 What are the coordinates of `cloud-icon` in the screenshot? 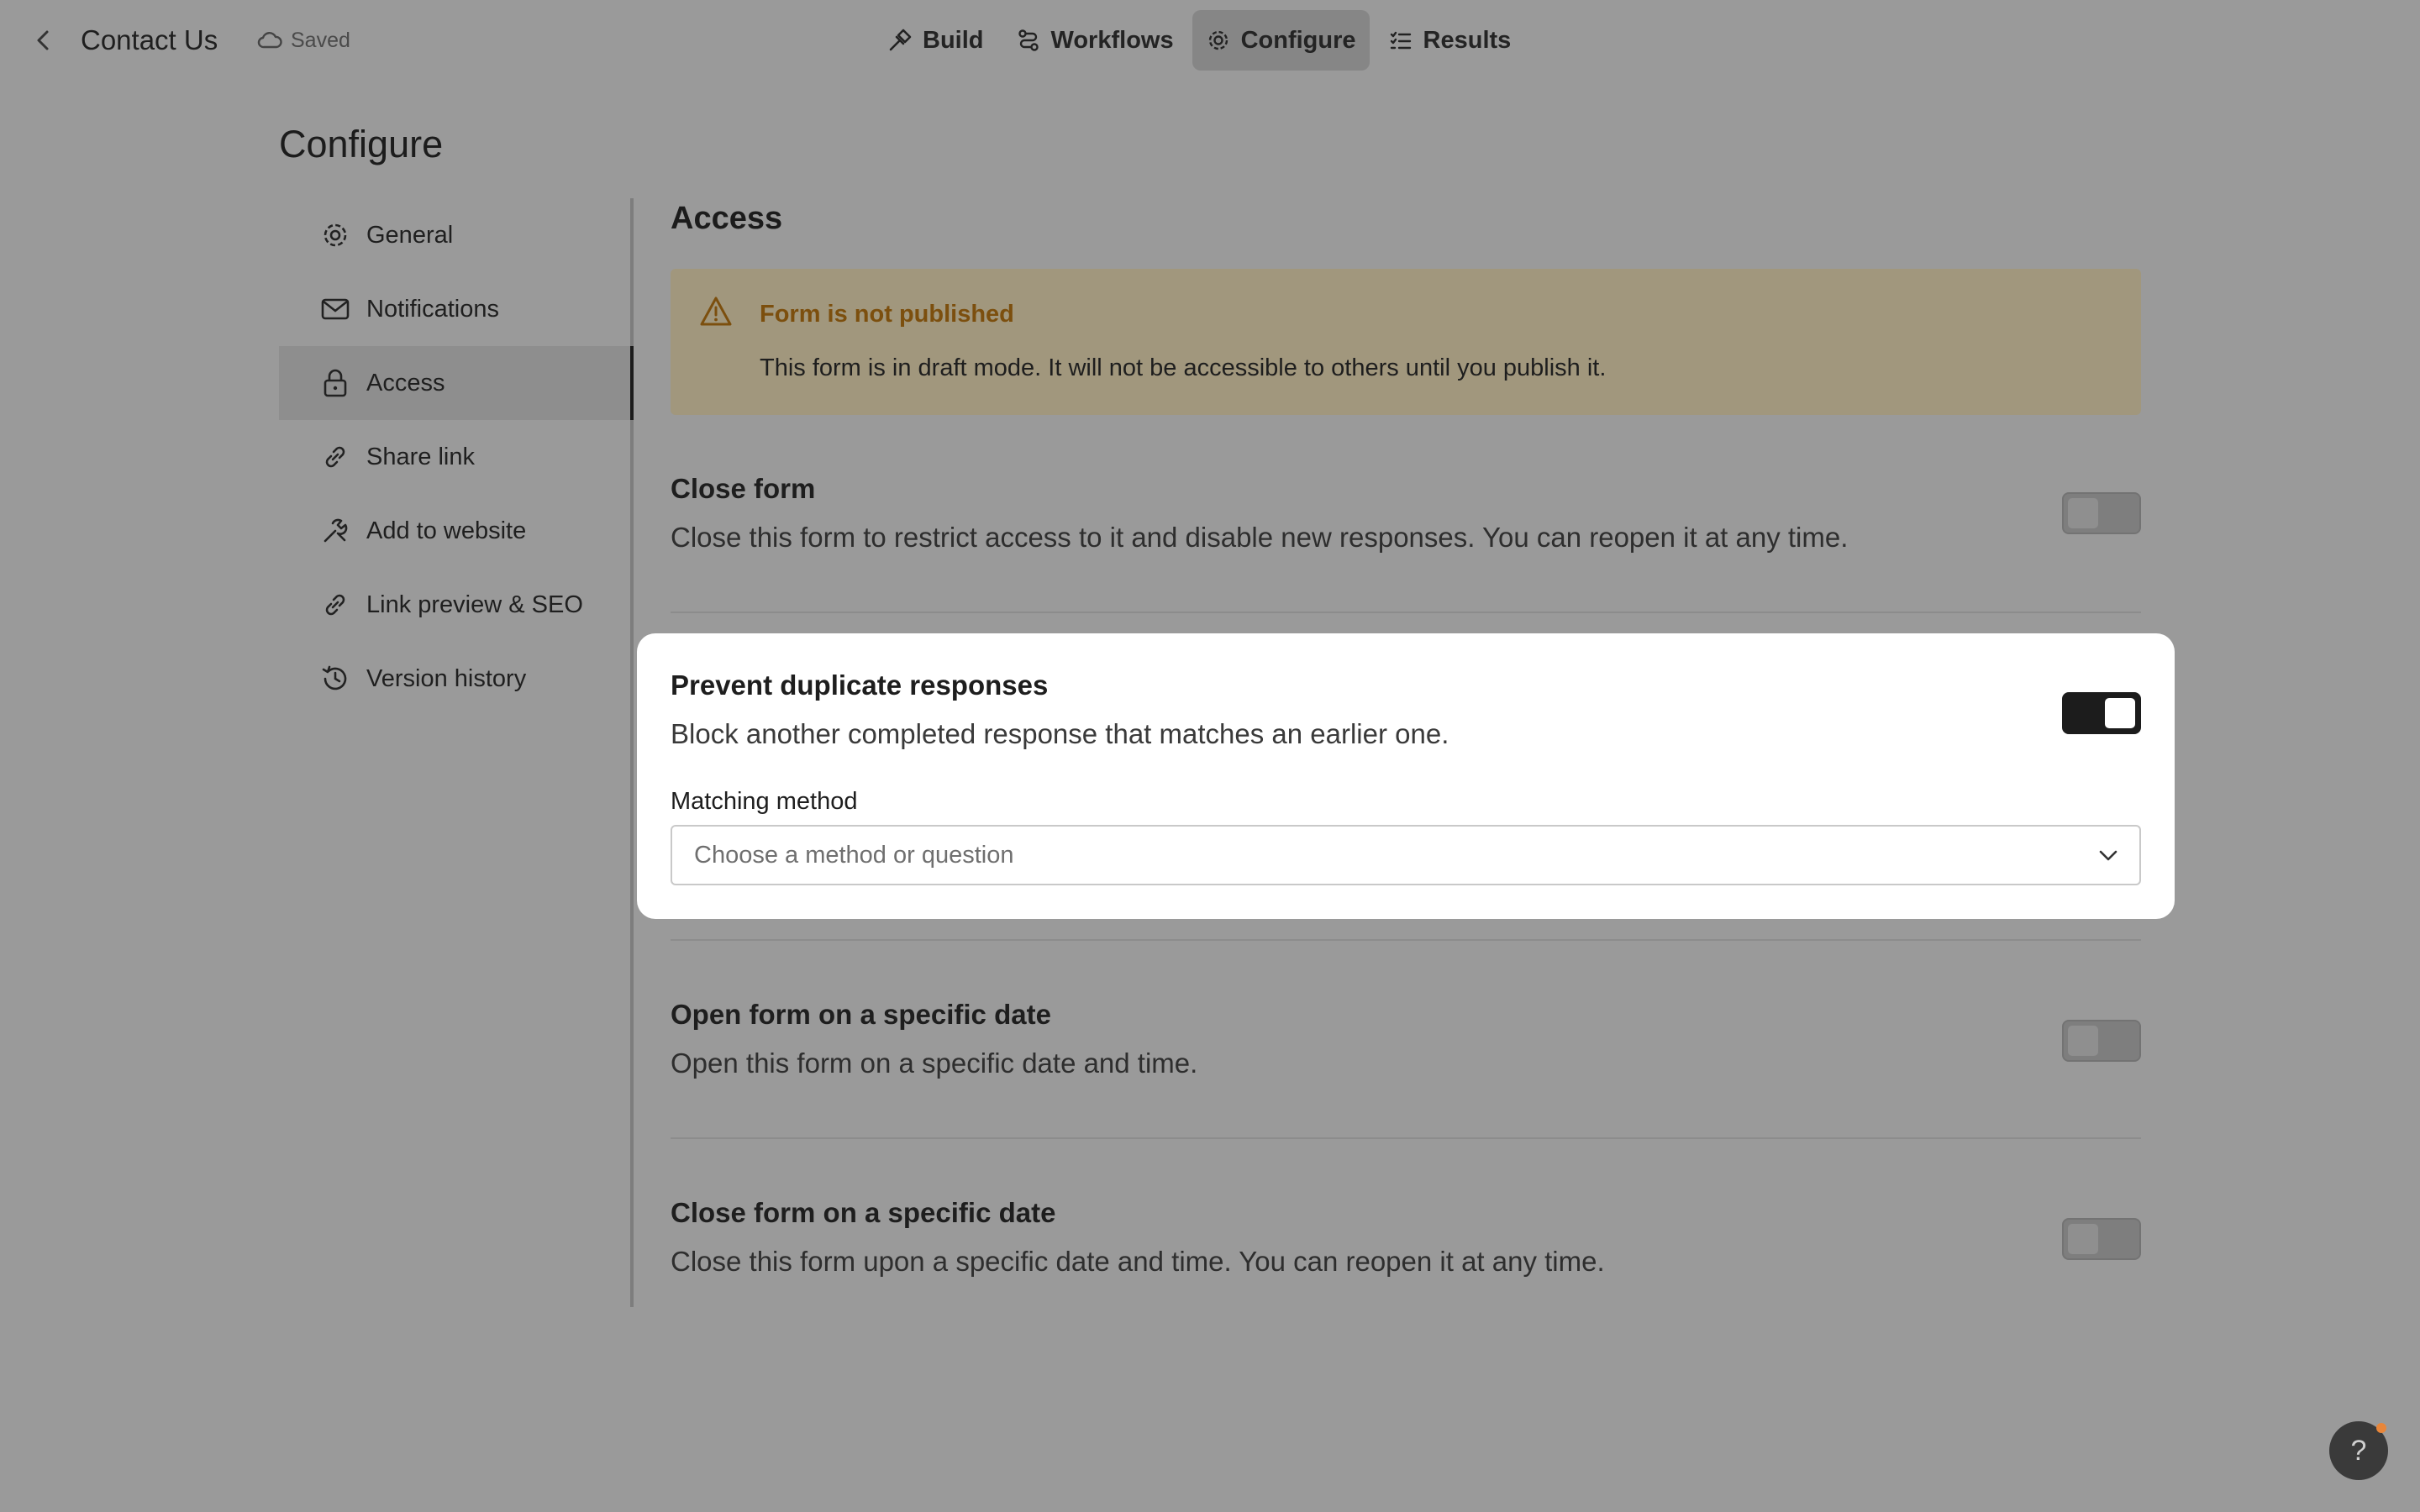 It's located at (269, 40).